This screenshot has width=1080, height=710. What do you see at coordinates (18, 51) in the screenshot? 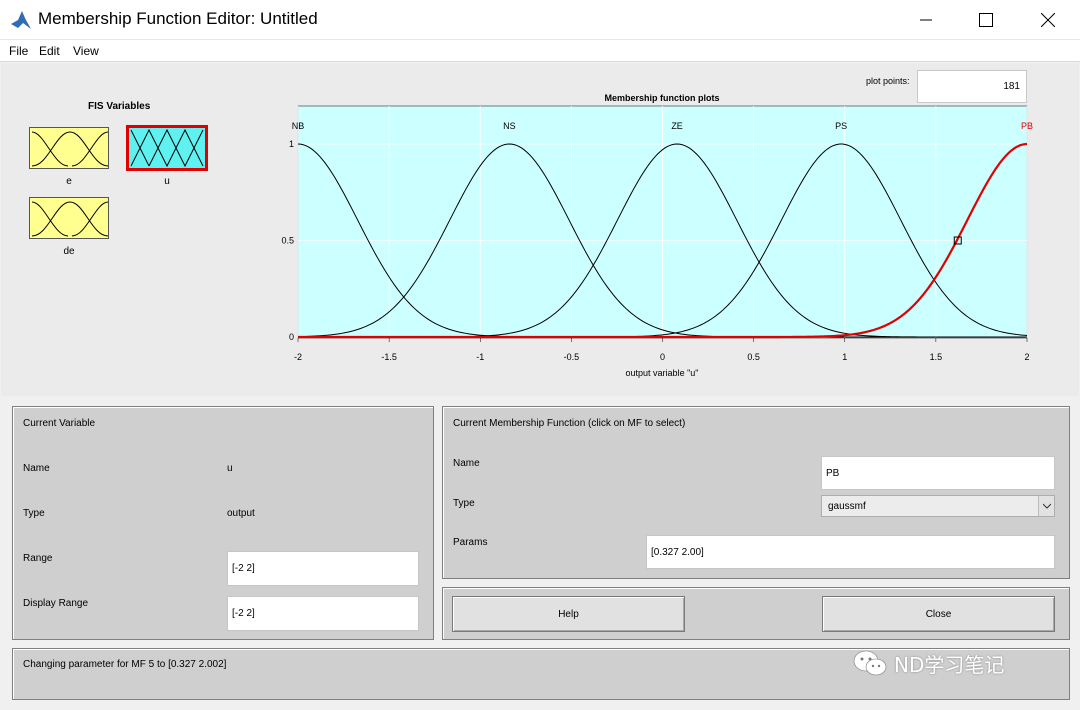
I see `menu-file: File` at bounding box center [18, 51].